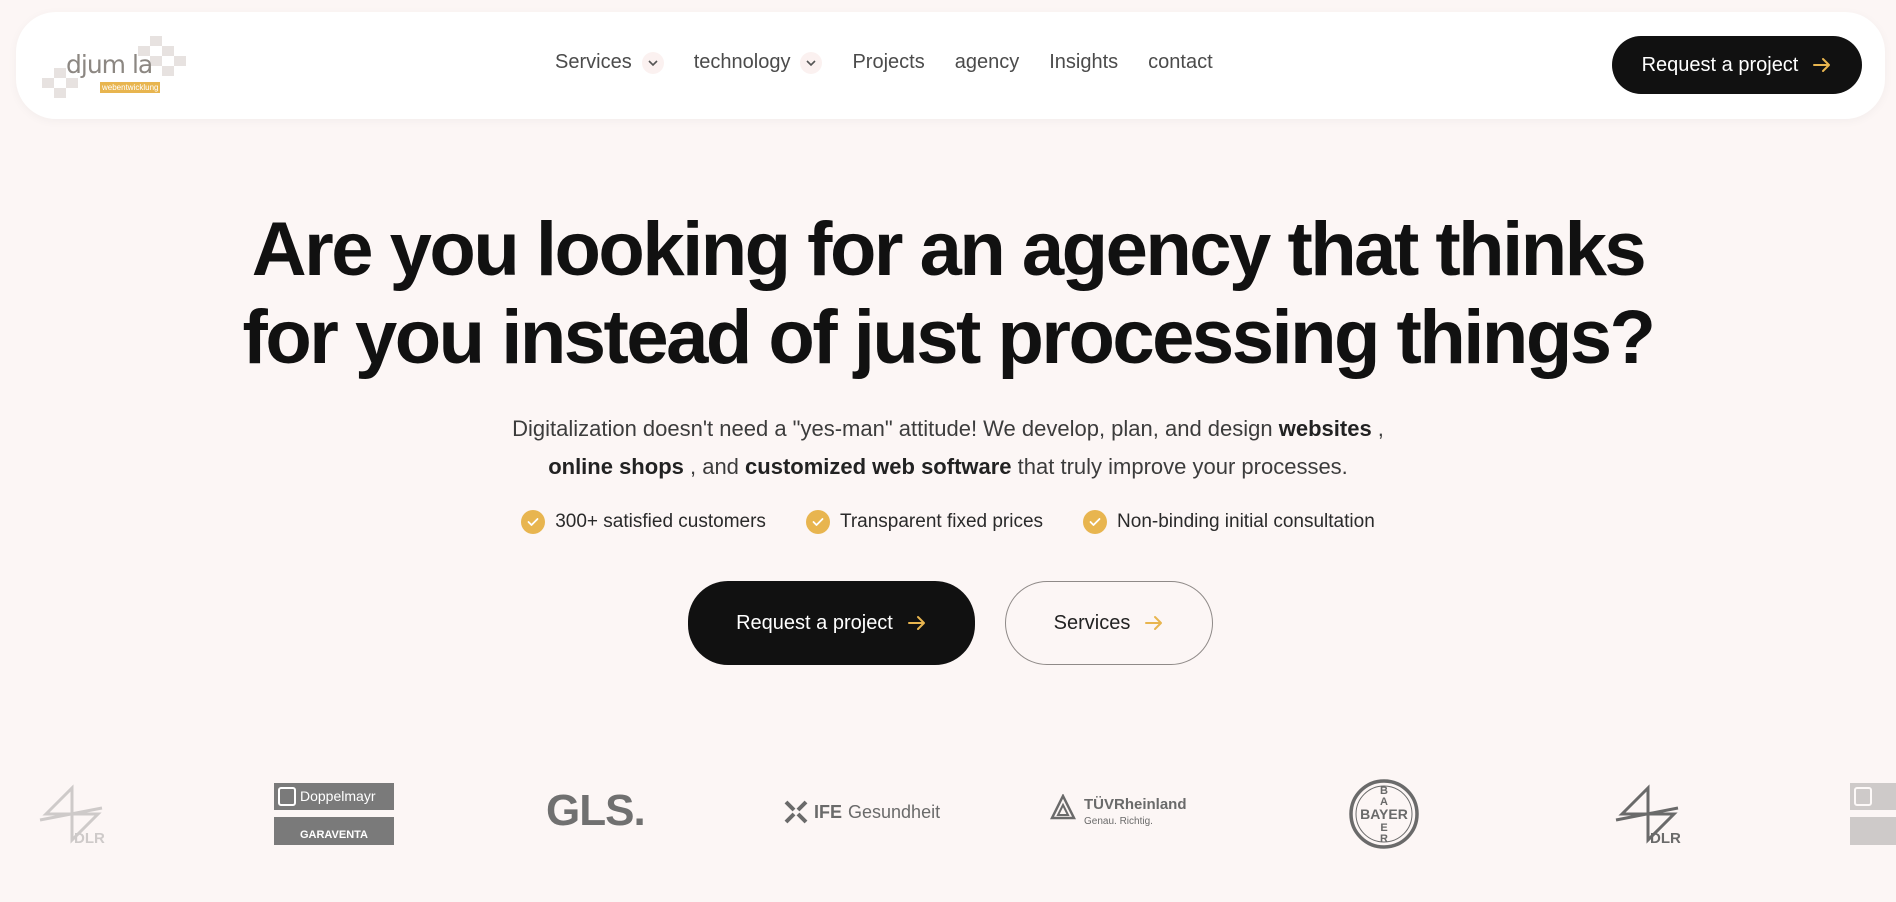 The image size is (1896, 902). Describe the element at coordinates (1063, 807) in the screenshot. I see `tuv-triangle-icon` at that location.